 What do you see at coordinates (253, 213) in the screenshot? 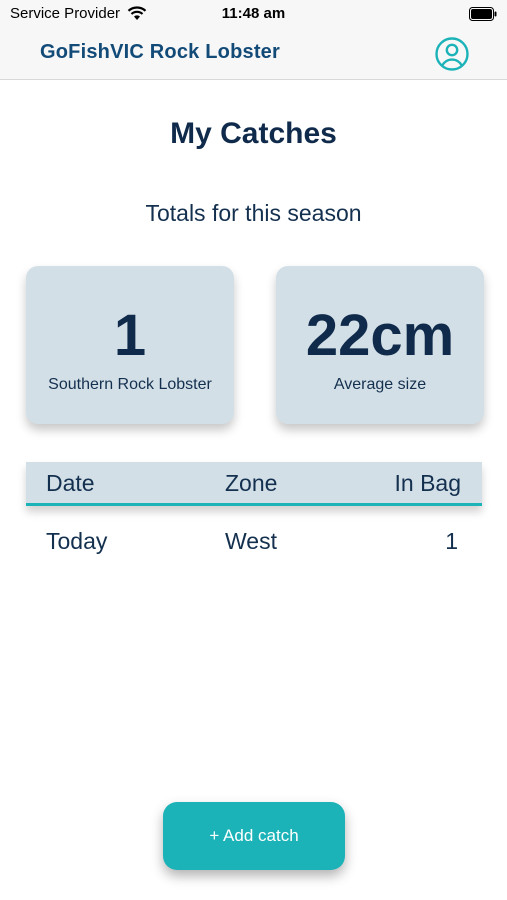
I see `season-totals-subtitle: Totals for this season` at bounding box center [253, 213].